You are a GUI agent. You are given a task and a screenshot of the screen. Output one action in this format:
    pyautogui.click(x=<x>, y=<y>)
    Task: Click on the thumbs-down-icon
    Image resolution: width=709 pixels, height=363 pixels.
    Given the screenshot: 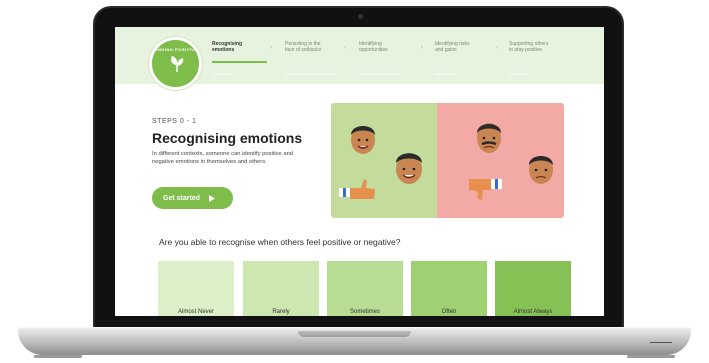 What is the action you would take?
    pyautogui.click(x=485, y=189)
    